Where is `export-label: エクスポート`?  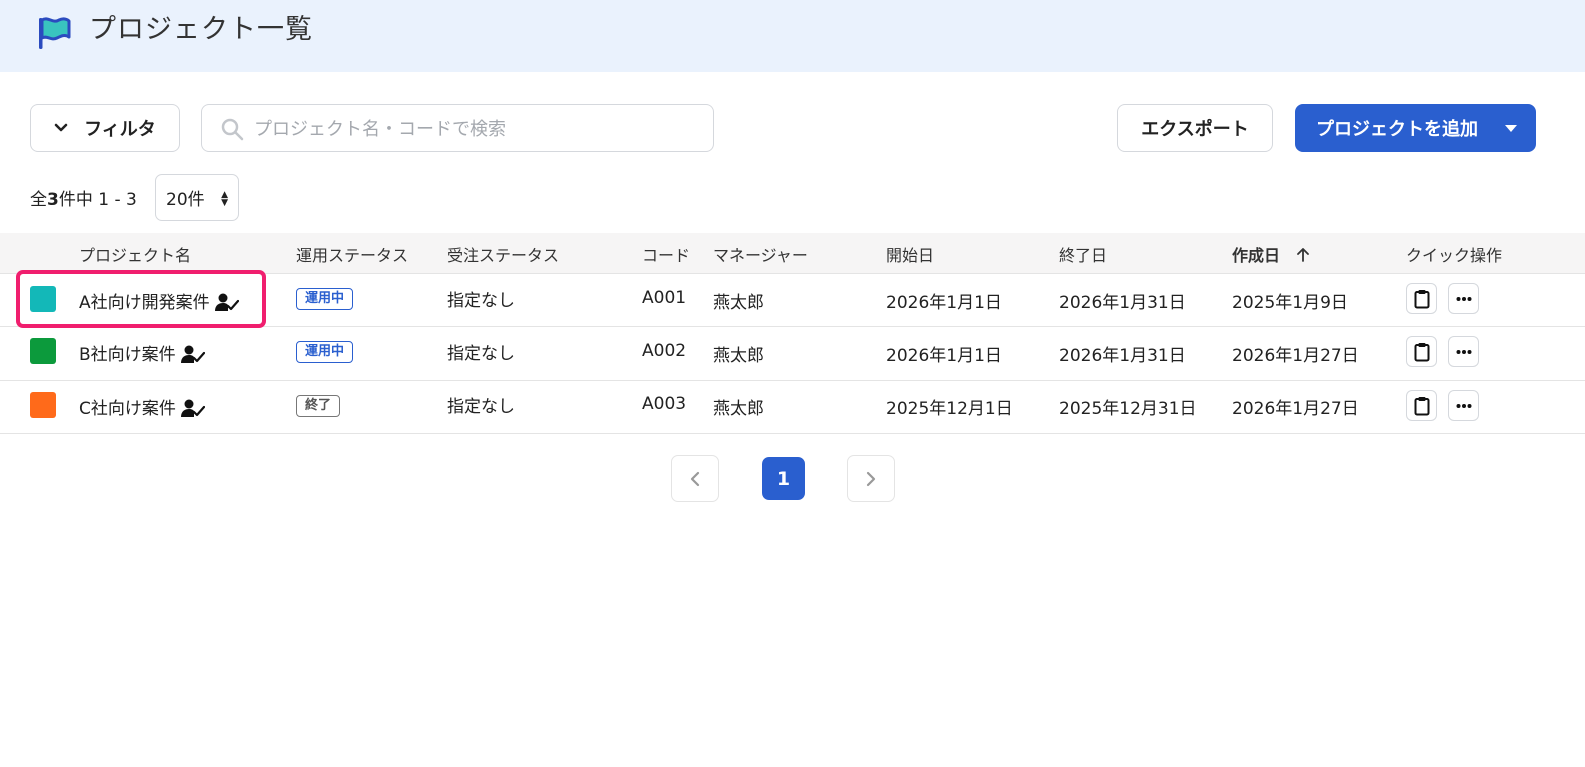 export-label: エクスポート is located at coordinates (1195, 129).